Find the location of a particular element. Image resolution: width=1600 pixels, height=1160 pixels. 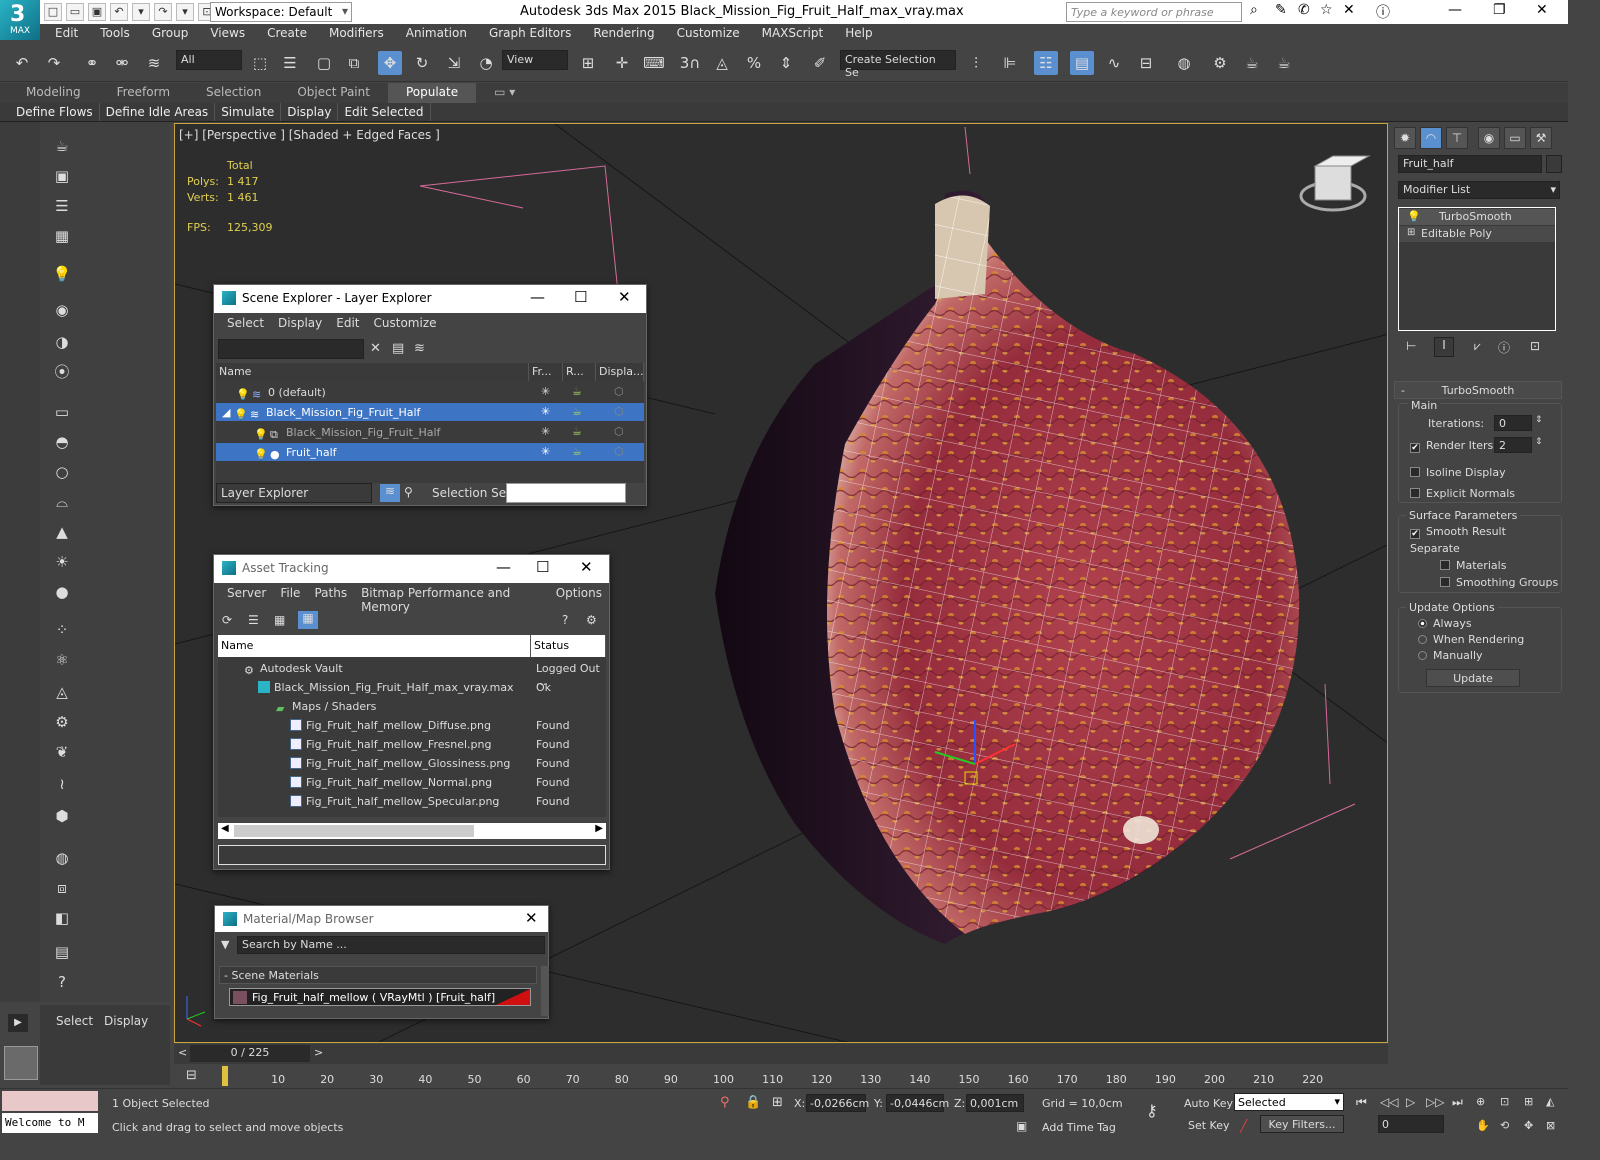

simulate-button: Simulate is located at coordinates (248, 112).